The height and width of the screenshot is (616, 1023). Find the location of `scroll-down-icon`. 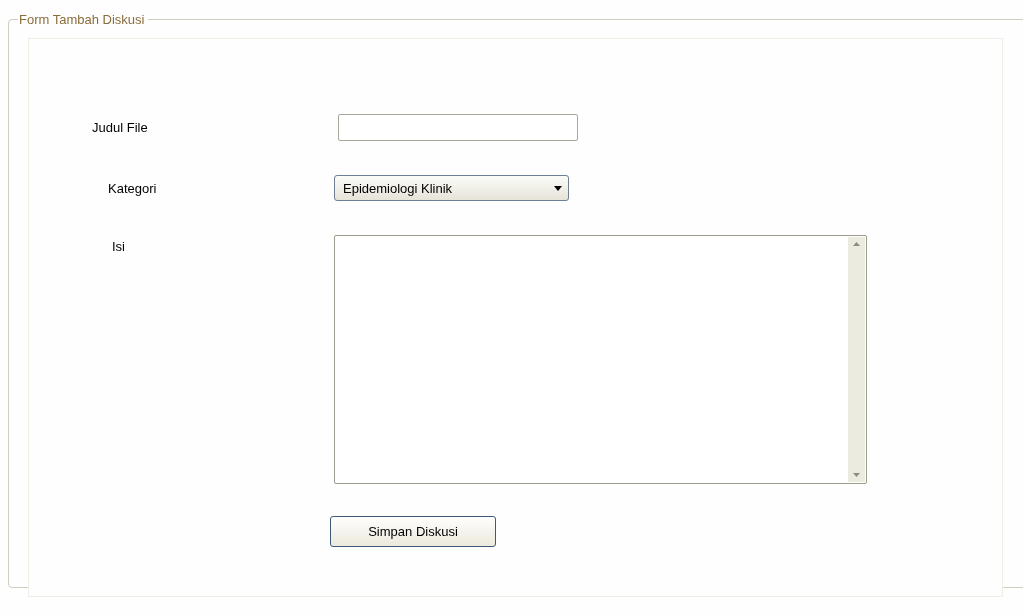

scroll-down-icon is located at coordinates (856, 475).